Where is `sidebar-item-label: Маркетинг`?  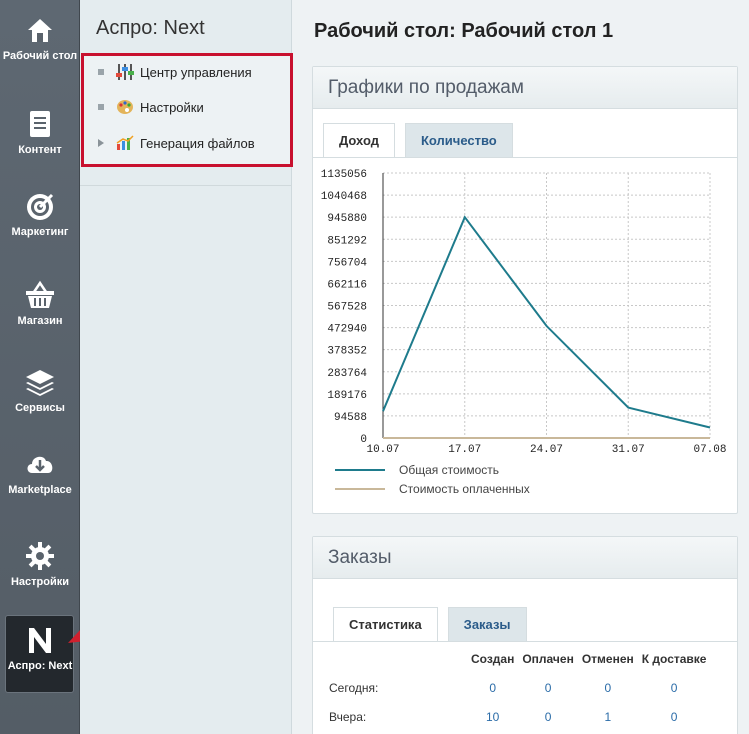 sidebar-item-label: Маркетинг is located at coordinates (40, 232).